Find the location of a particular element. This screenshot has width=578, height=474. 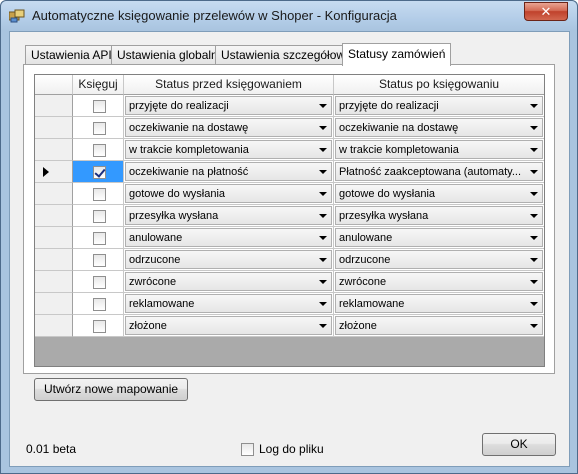

status-before-cell: gotowe do wysłania is located at coordinates (229, 194).